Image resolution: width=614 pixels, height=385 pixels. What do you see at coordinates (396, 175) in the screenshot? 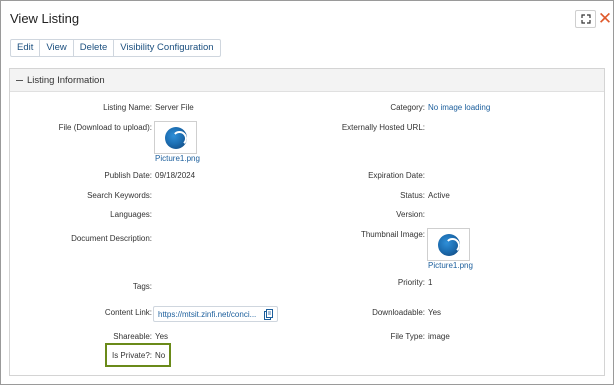
I see `expiration-date-label: Expiration Date:` at bounding box center [396, 175].